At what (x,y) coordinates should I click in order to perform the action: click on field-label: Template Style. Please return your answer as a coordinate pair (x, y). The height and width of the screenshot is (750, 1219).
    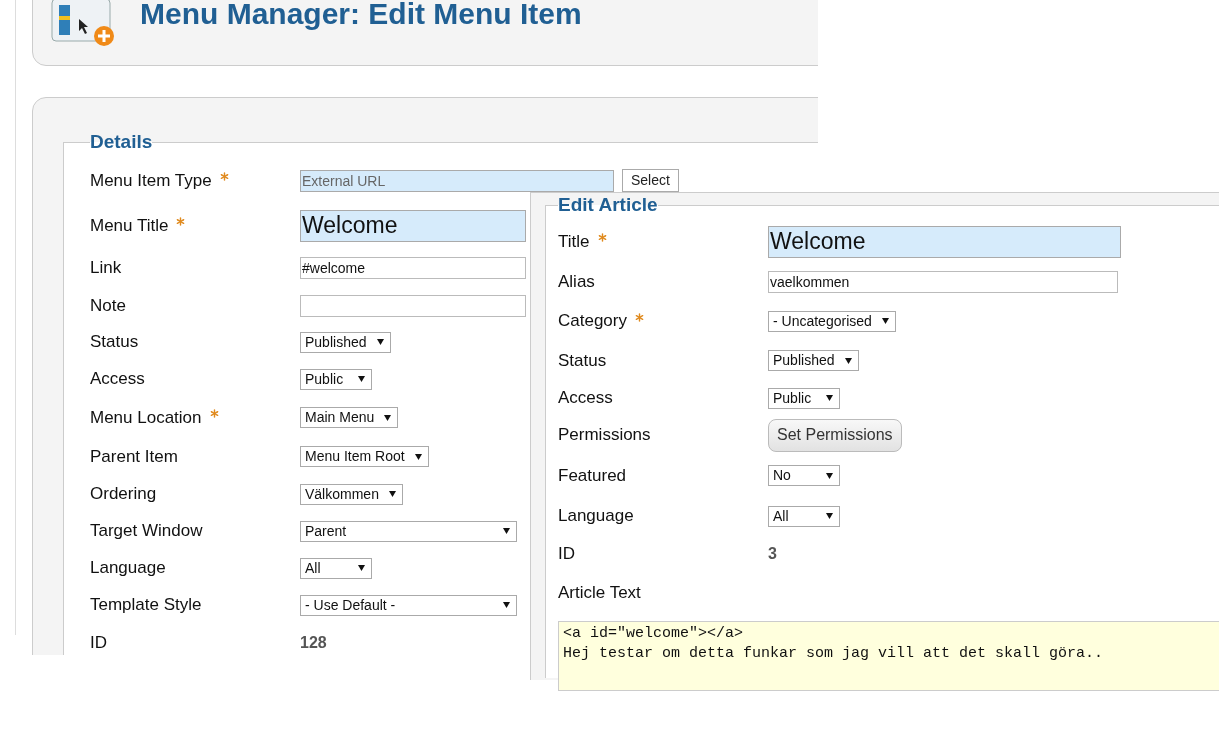
    Looking at the image, I should click on (146, 605).